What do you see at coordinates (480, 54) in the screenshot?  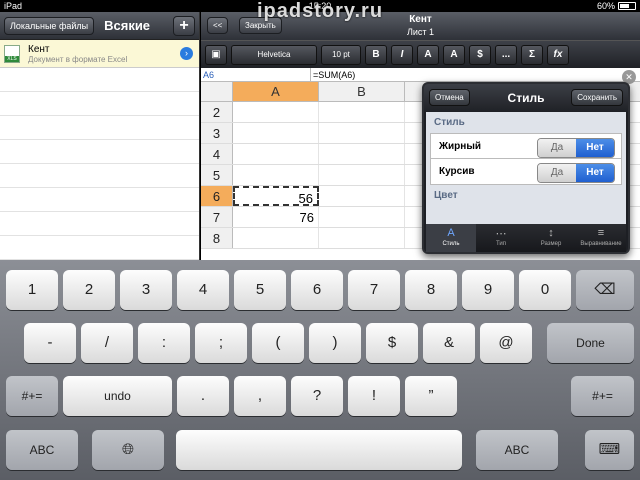 I see `currency-format-icon: $` at bounding box center [480, 54].